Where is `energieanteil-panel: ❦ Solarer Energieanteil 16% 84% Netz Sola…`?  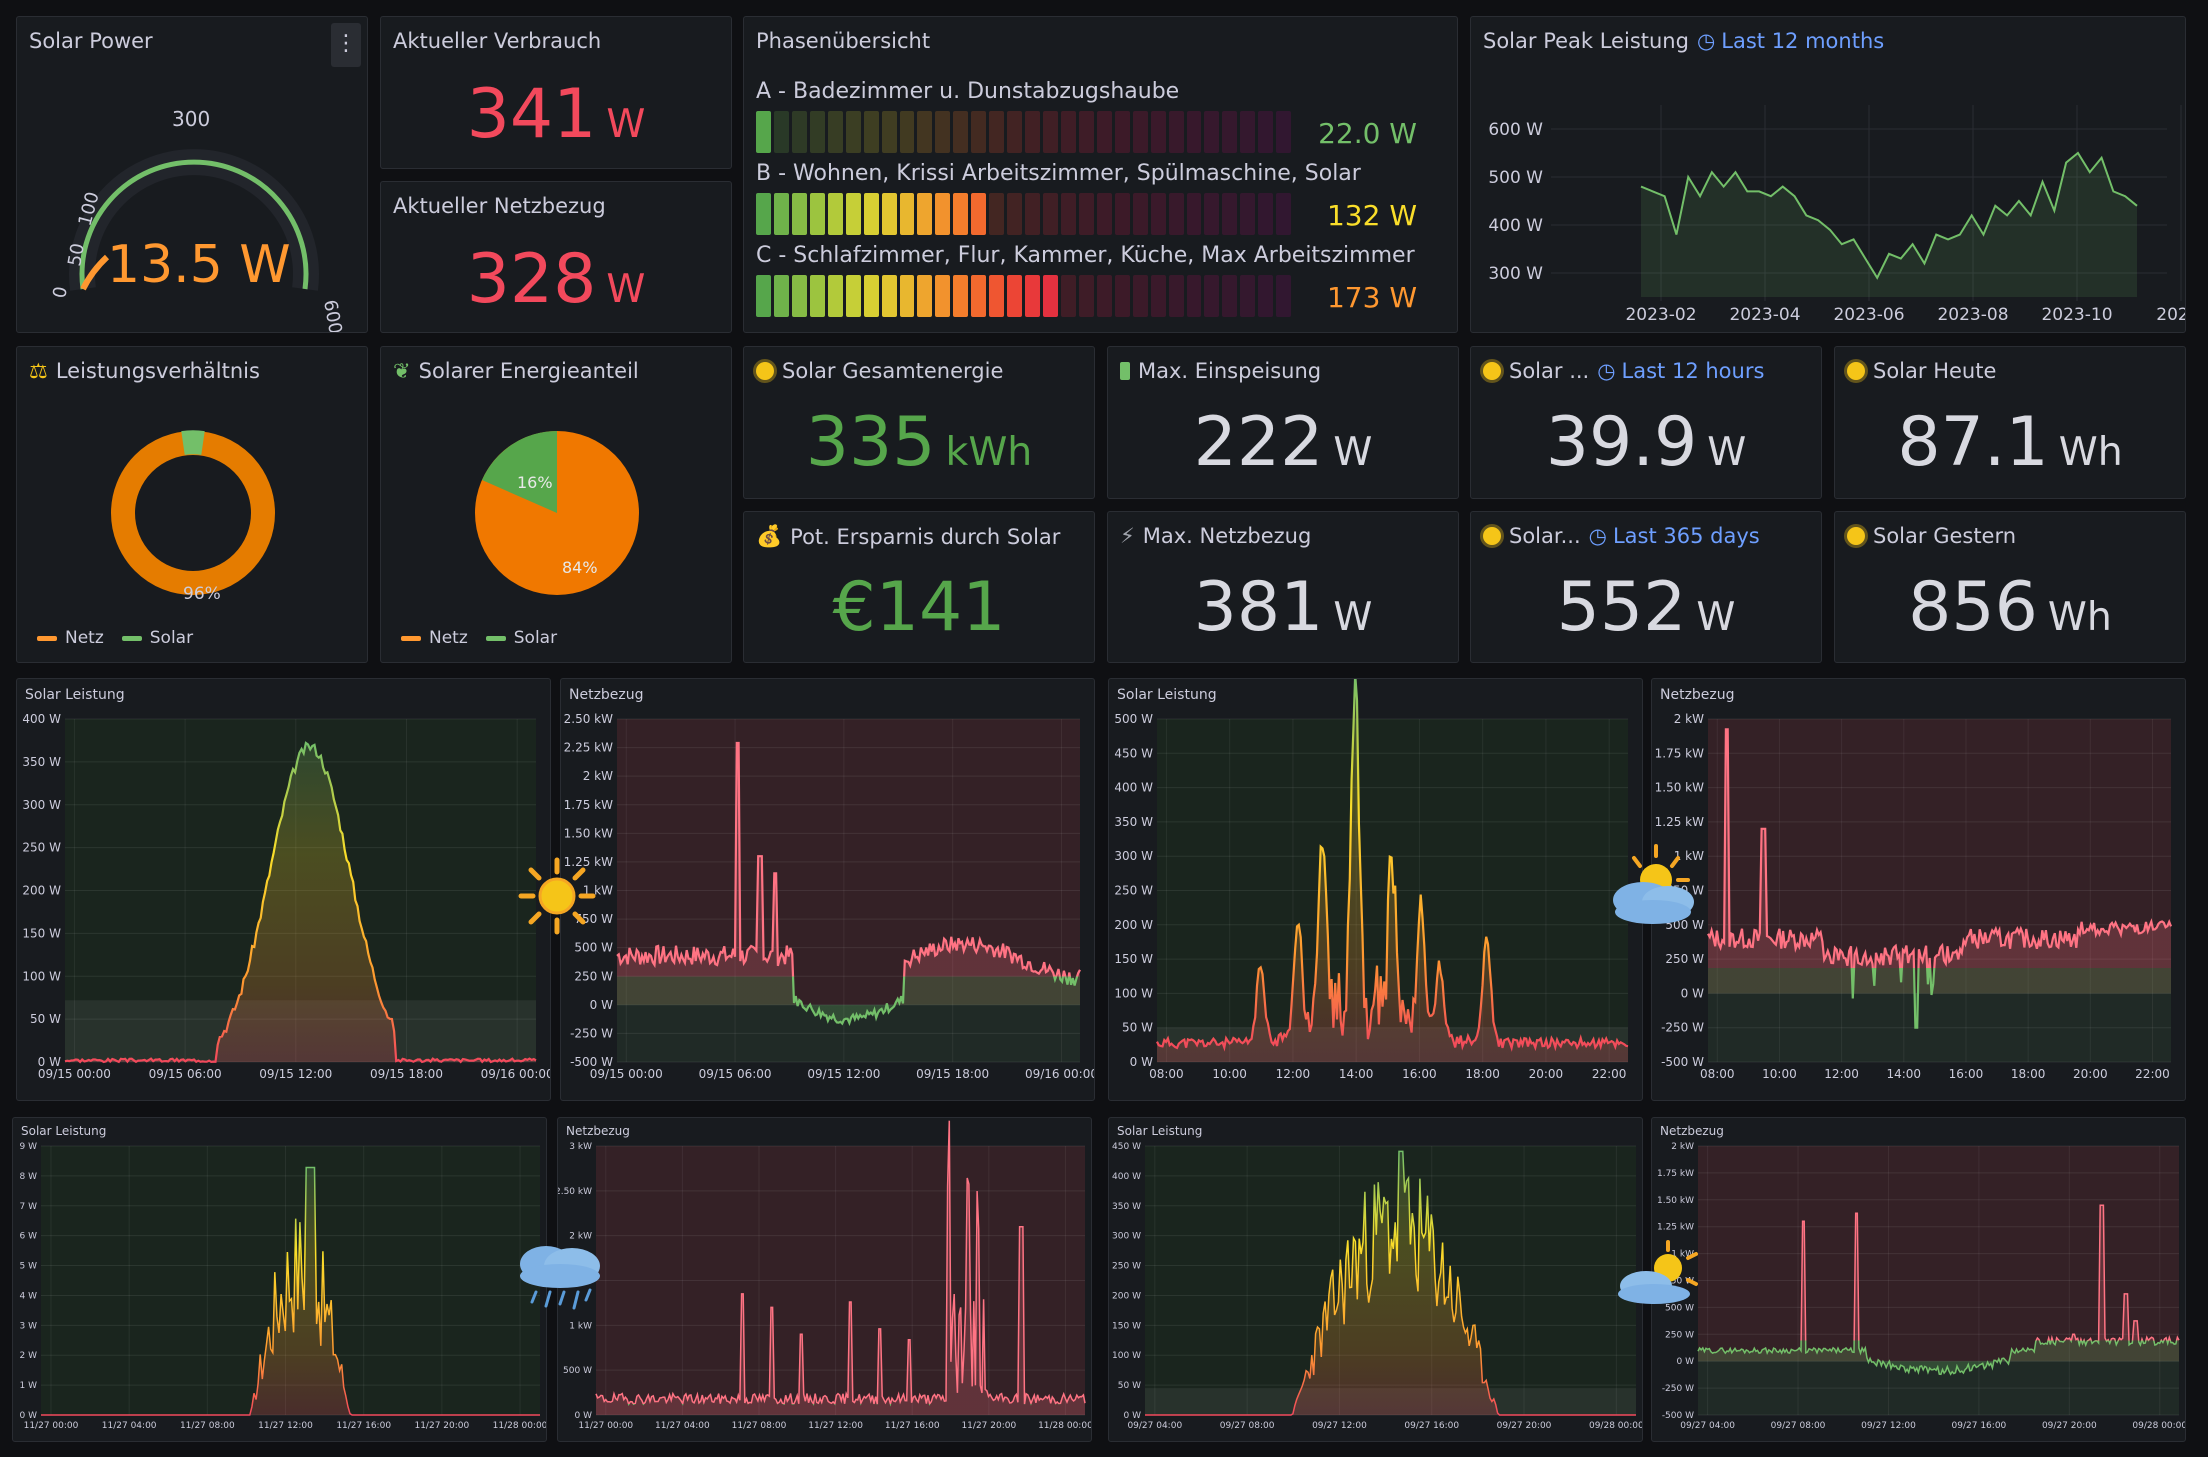 energieanteil-panel: ❦ Solarer Energieanteil 16% 84% Netz Sola… is located at coordinates (556, 504).